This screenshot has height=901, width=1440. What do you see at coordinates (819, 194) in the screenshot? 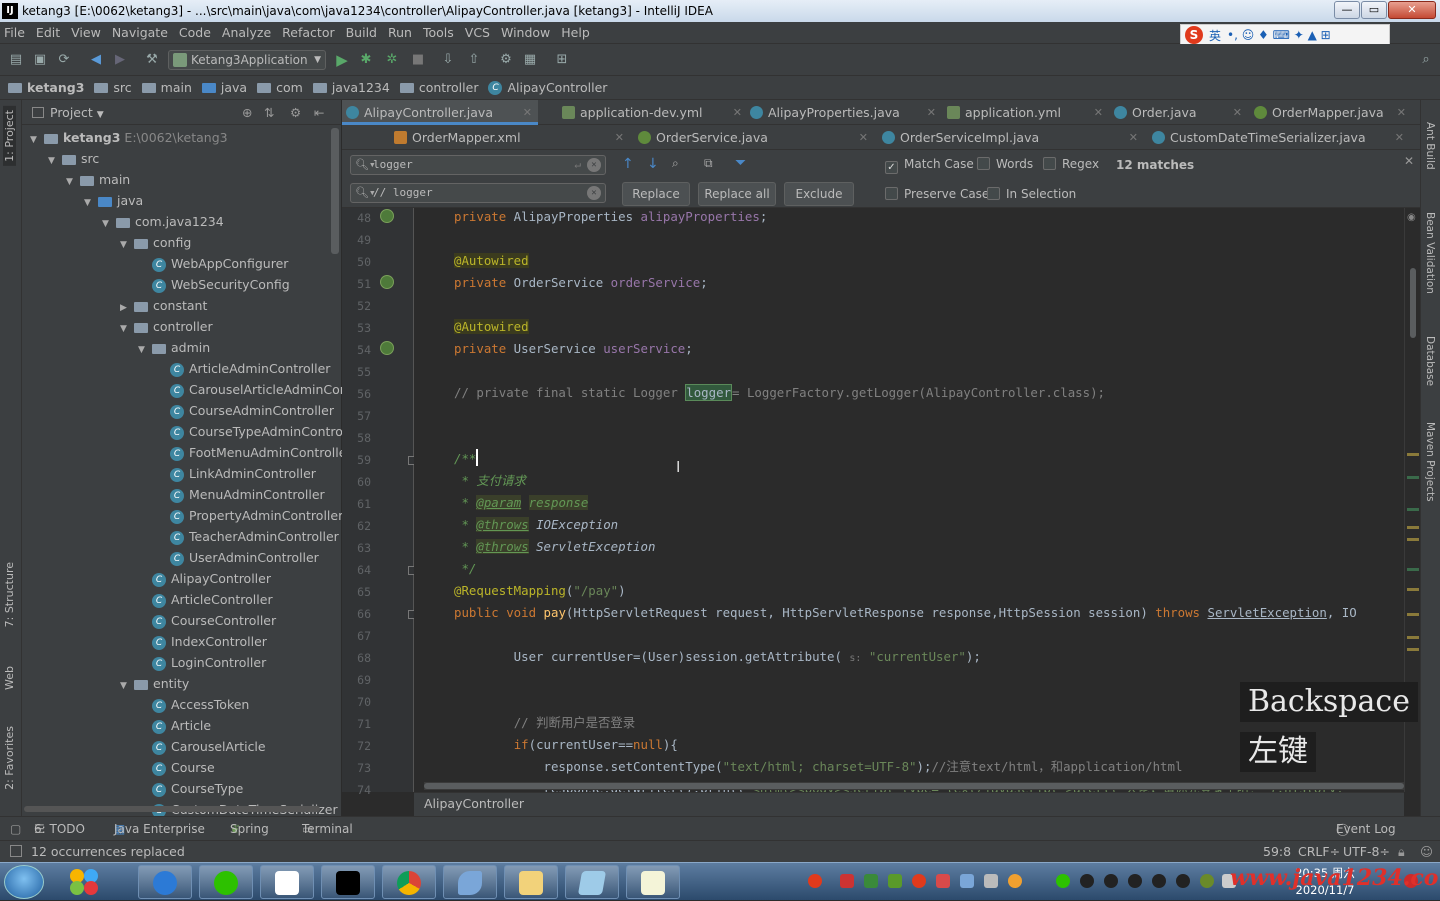
I see `exclude-button: Exclude` at bounding box center [819, 194].